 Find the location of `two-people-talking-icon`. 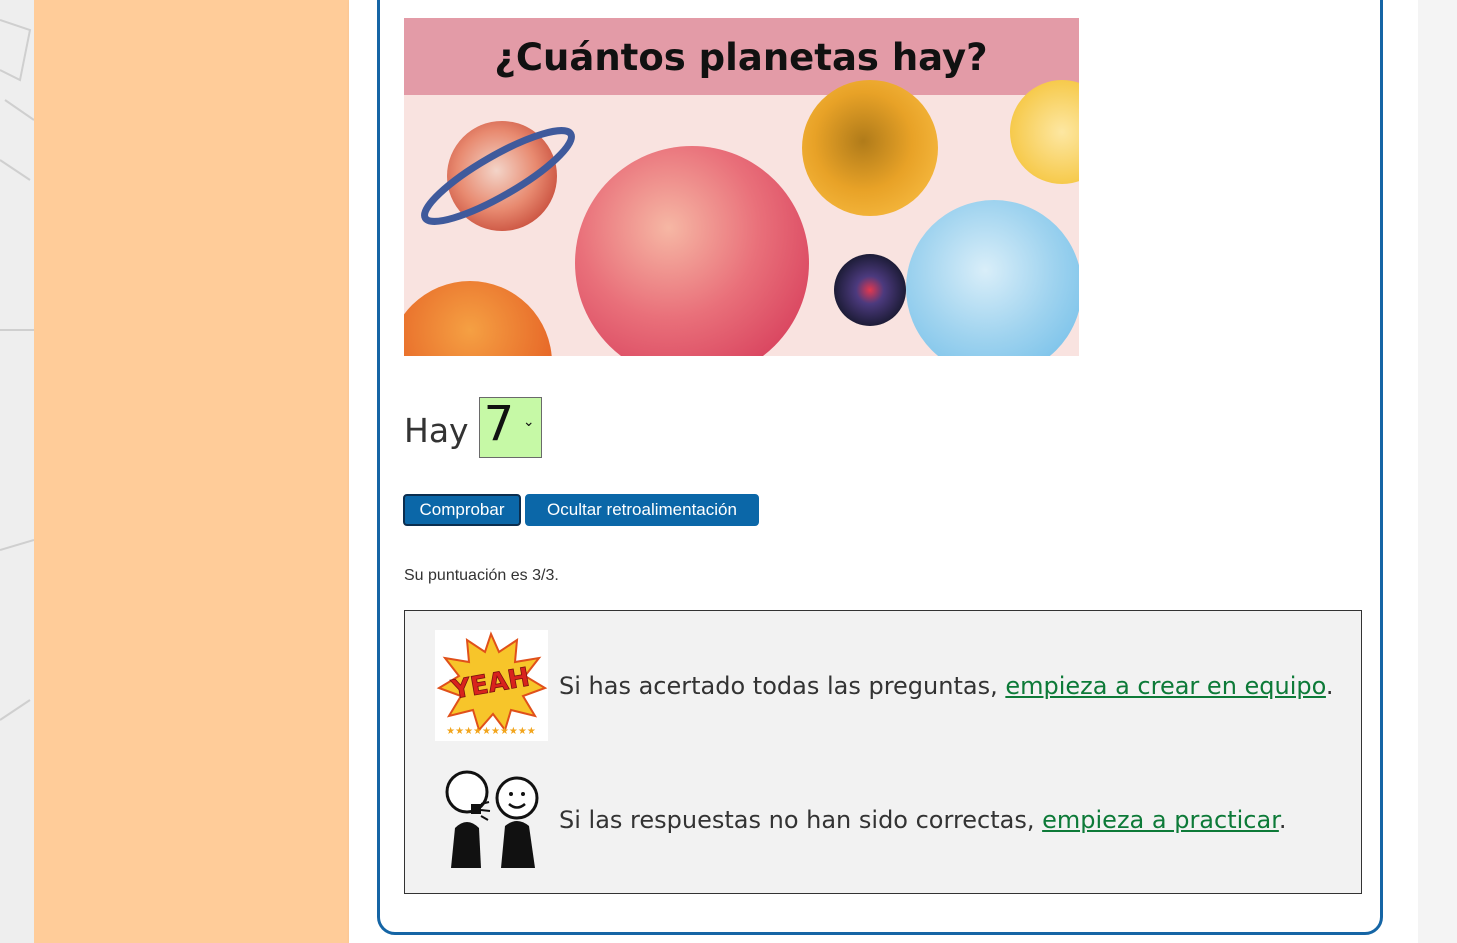

two-people-talking-icon is located at coordinates (492, 819).